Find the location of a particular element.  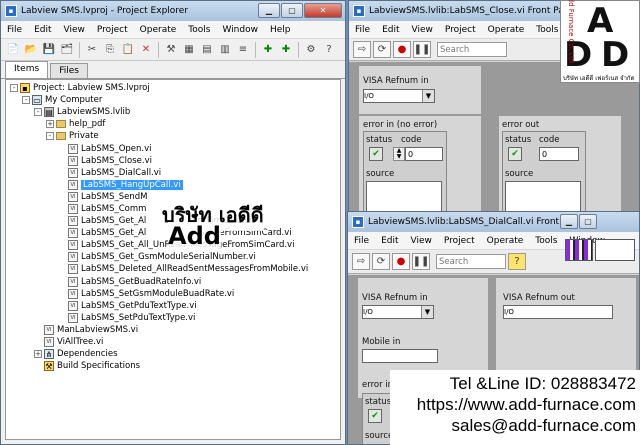

tree-item: - ▪ Project: Labview SMS.lvproj is located at coordinates (173, 88).